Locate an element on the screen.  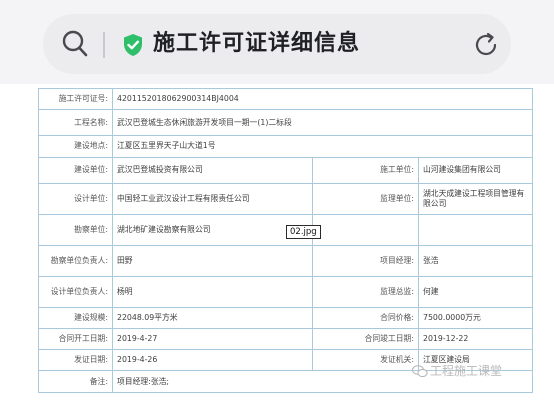
authority-label: 发证机关: is located at coordinates (365, 360).